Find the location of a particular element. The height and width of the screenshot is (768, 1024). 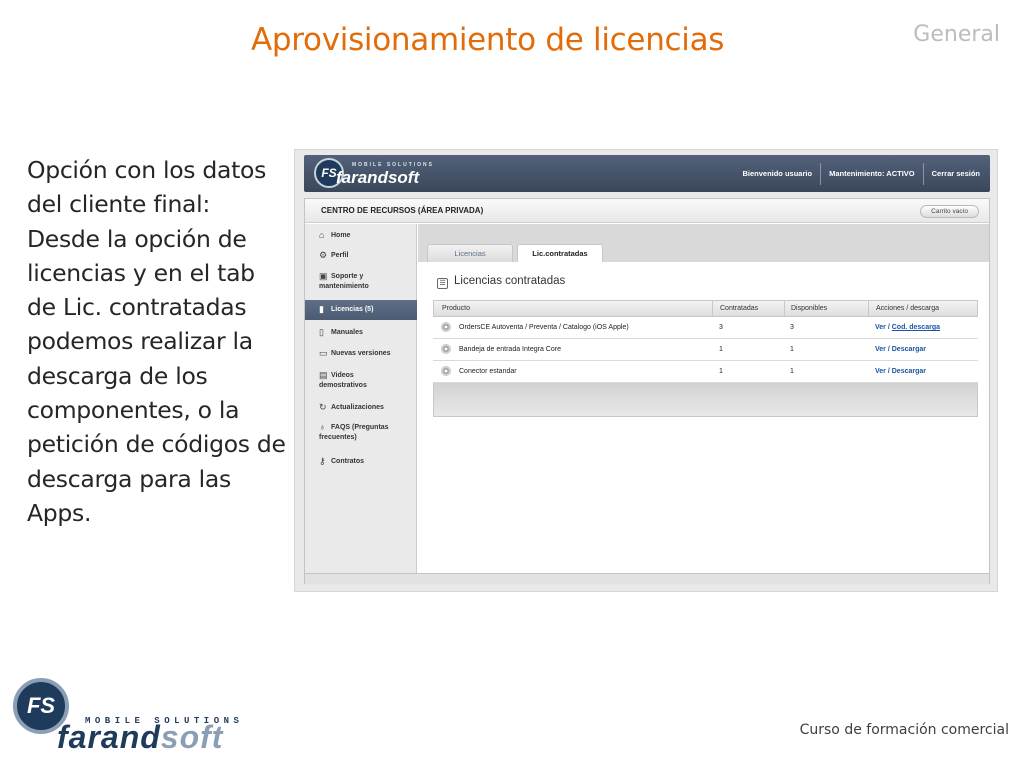

row-actions: Ver / Cod. descarga is located at coordinates (907, 327).